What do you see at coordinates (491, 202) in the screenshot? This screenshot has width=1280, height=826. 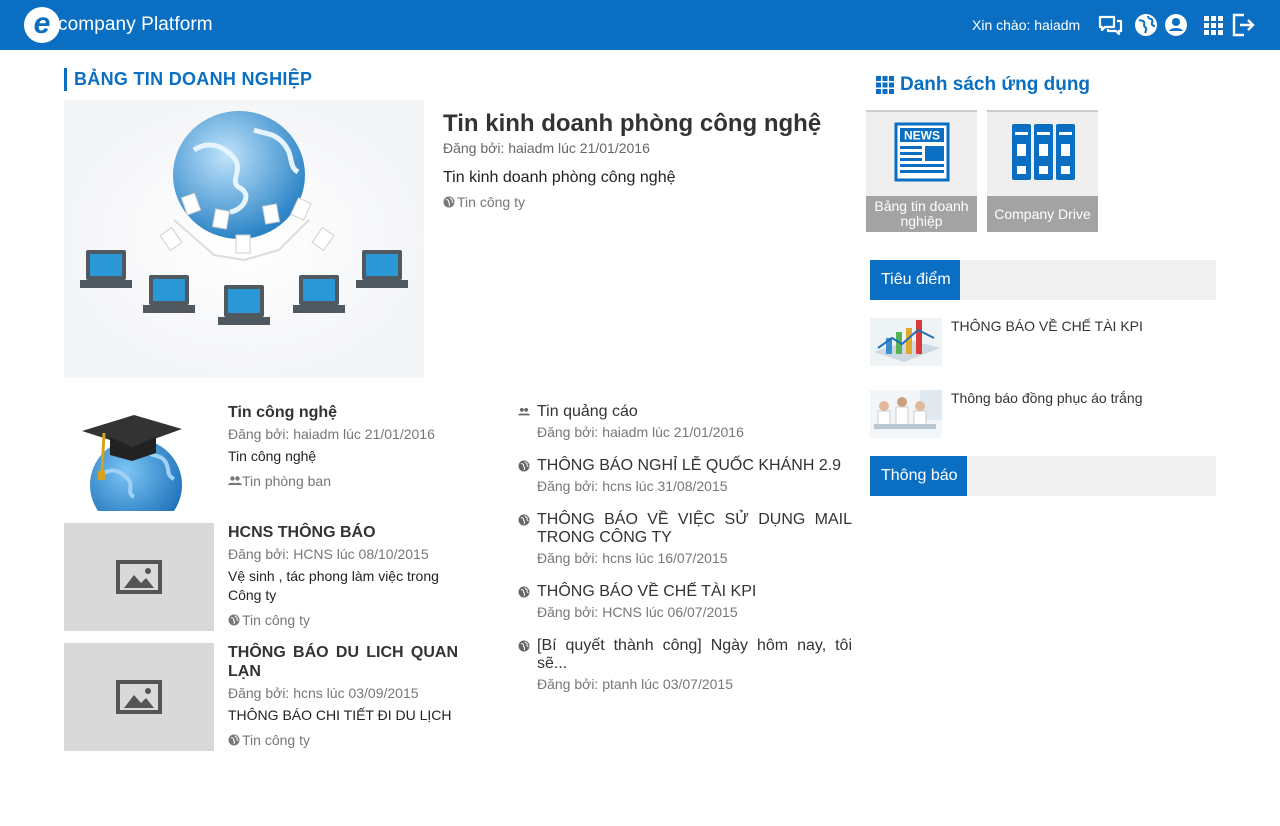 I see `featured-category-label: Tin công ty` at bounding box center [491, 202].